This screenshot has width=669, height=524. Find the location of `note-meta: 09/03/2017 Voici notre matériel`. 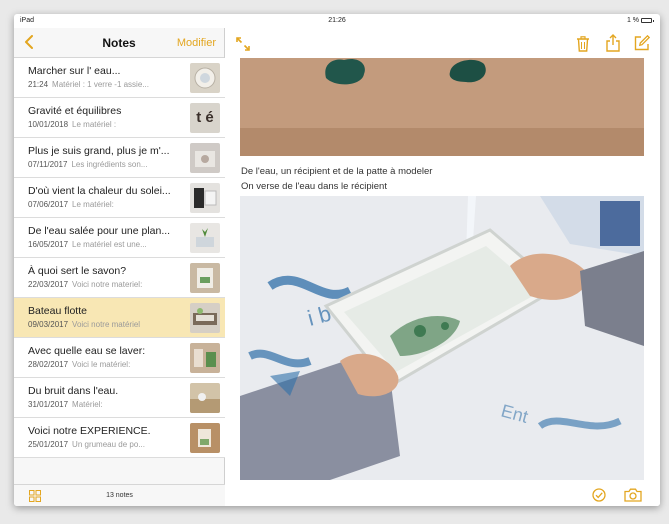

note-meta: 09/03/2017 Voici notre matériel is located at coordinates (104, 324).